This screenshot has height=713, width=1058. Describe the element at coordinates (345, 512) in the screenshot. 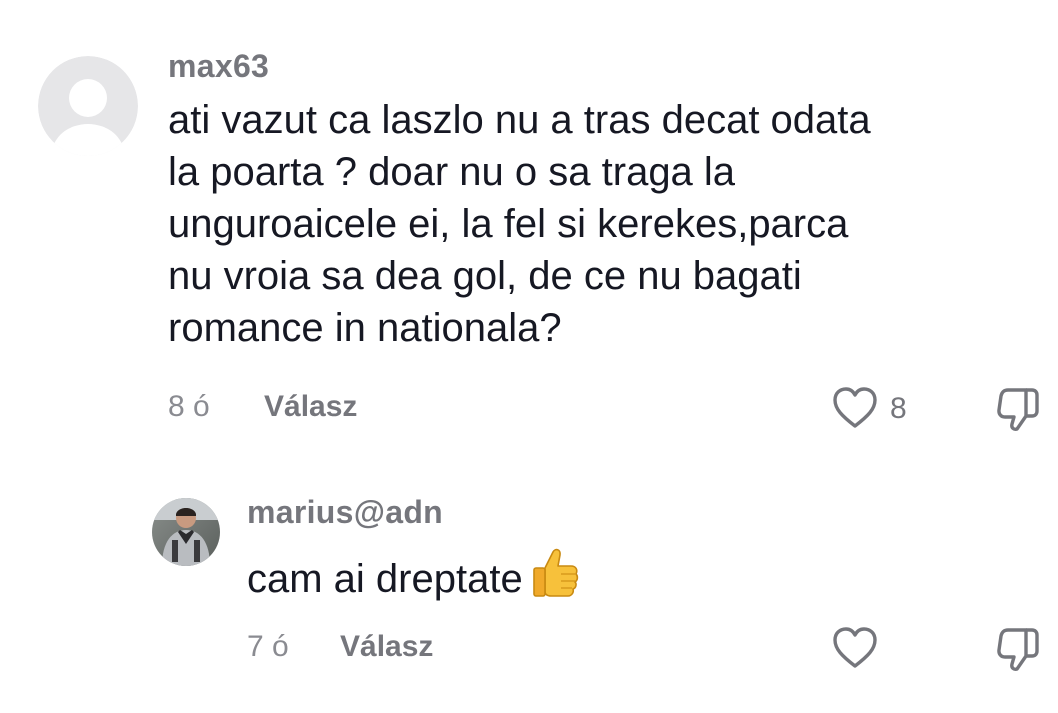

I see `comment-username: marius@adn` at that location.